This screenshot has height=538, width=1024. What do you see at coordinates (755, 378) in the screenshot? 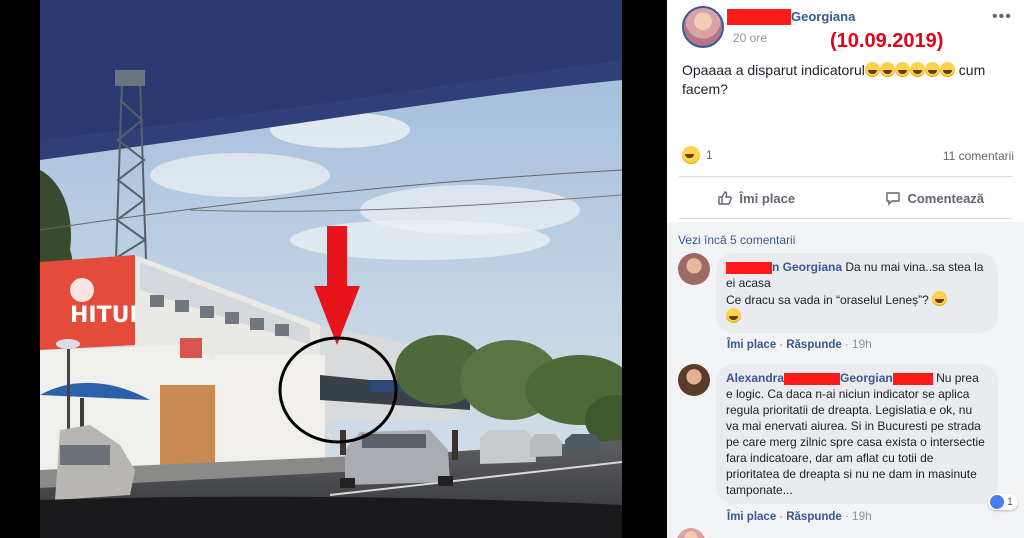
I see `commenter-name: Alexandra` at bounding box center [755, 378].